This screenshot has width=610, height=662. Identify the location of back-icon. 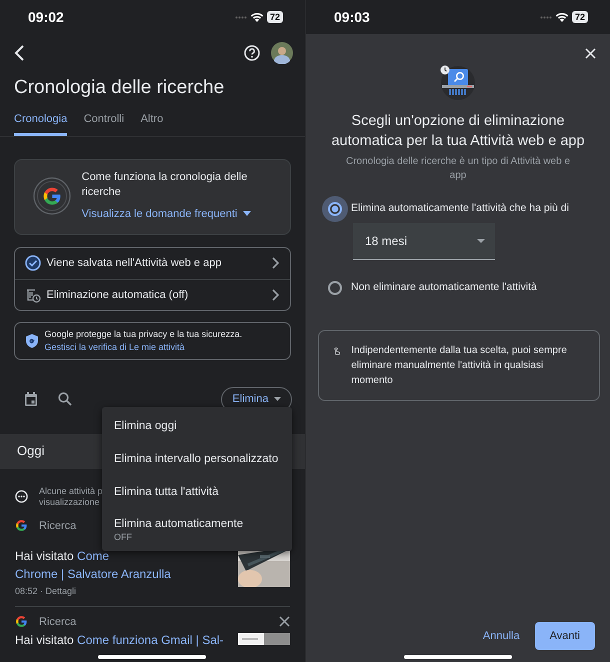
(20, 53).